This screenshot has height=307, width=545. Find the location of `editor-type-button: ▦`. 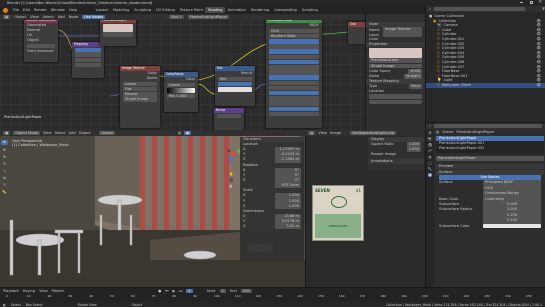

editor-type-button: ▦ is located at coordinates (7, 17).